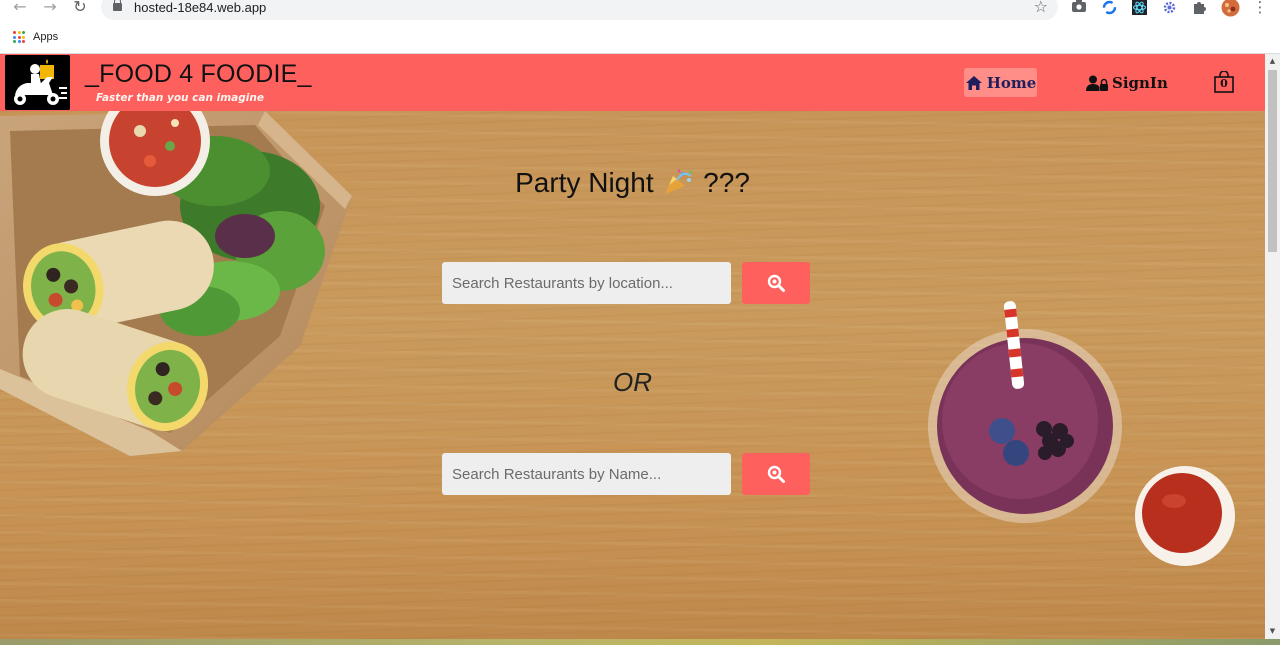 The image size is (1280, 645). I want to click on star-icon: ☆, so click(1041, 8).